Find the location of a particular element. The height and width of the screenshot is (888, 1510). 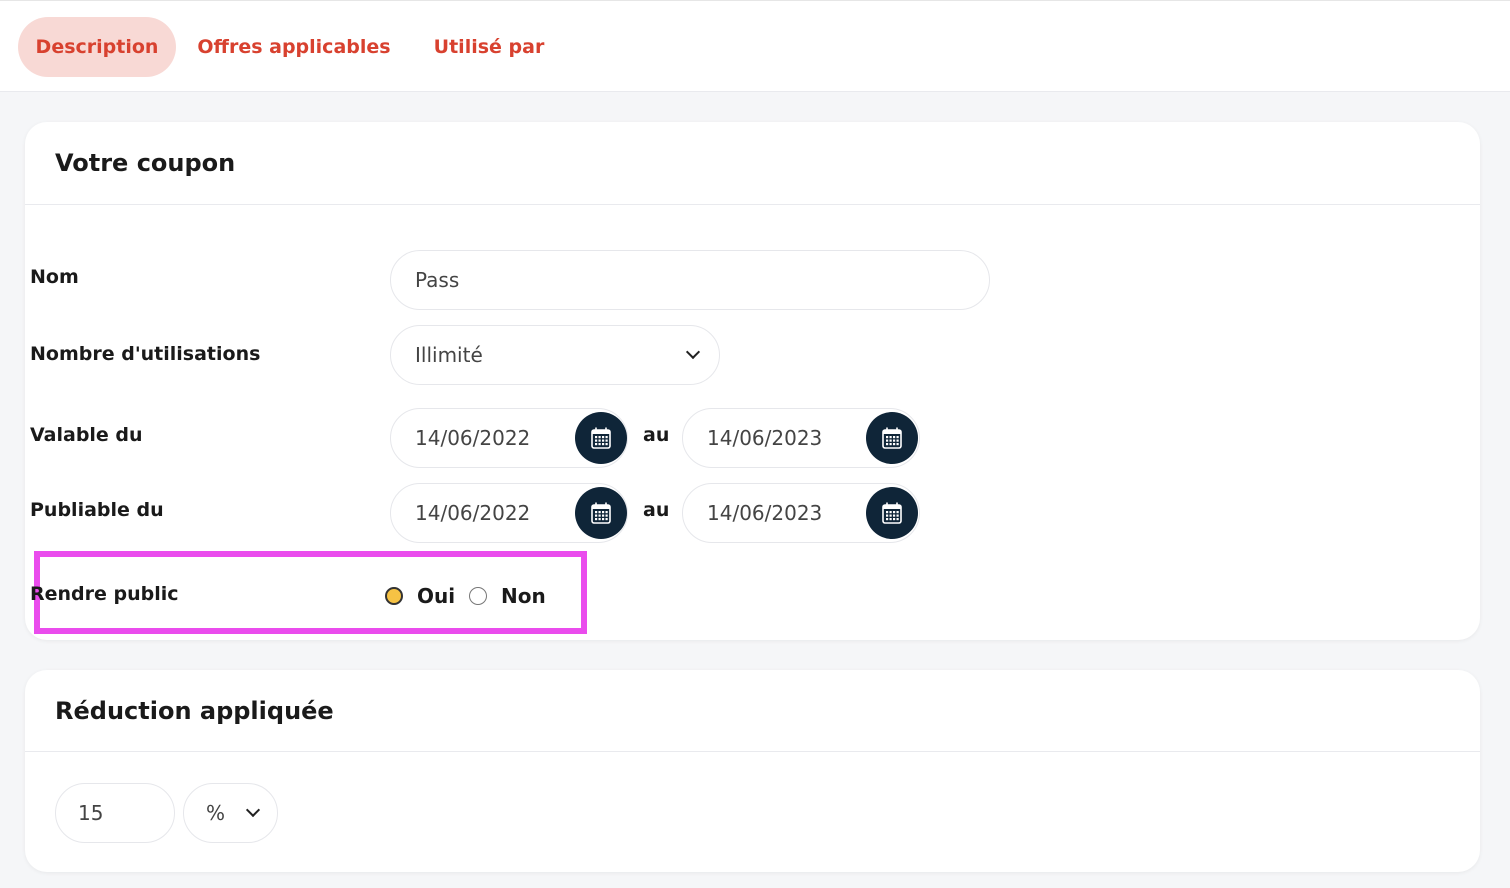

publiable-from-calendar-button is located at coordinates (601, 513).